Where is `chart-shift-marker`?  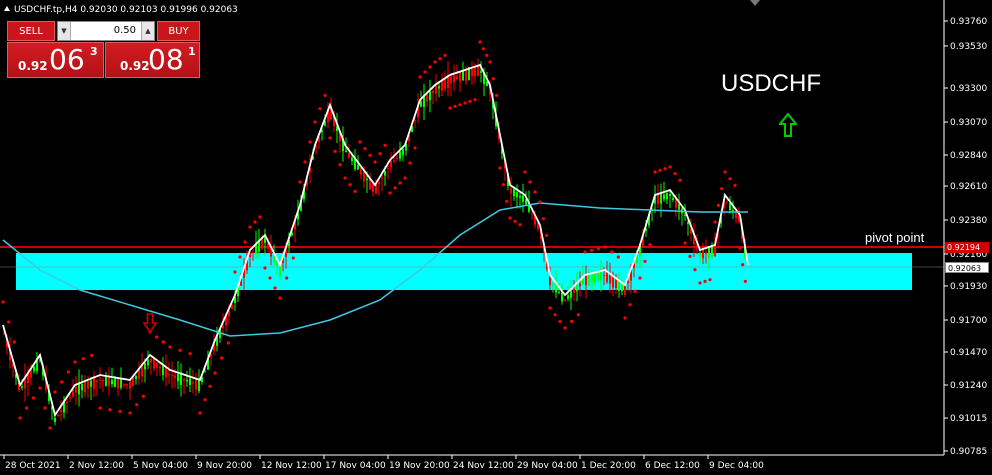
chart-shift-marker is located at coordinates (755, 3).